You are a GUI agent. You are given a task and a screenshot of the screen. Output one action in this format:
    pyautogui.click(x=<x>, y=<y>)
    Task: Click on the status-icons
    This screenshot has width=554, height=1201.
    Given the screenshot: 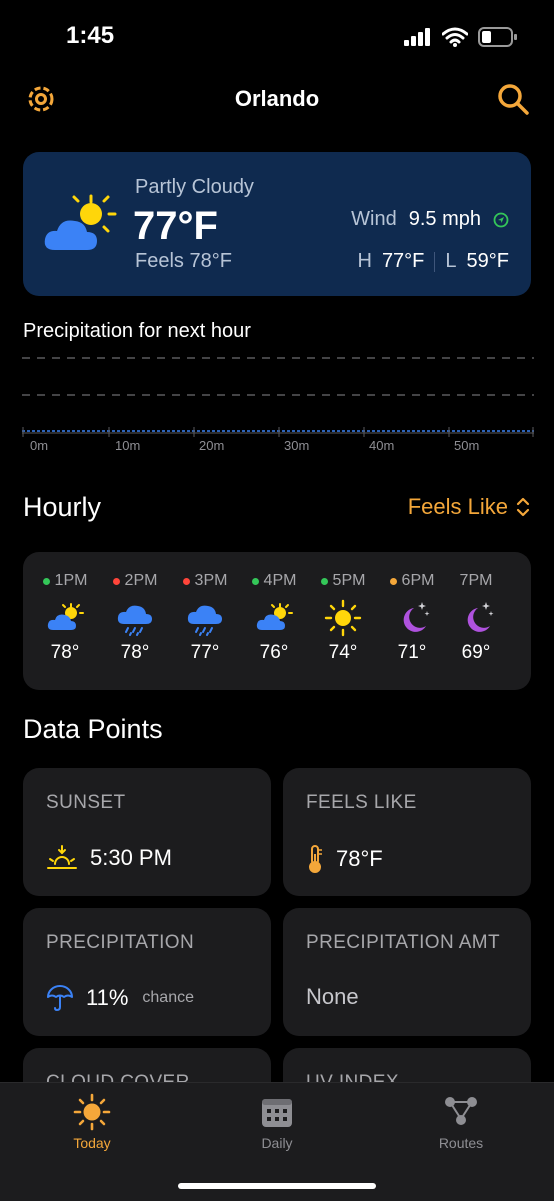 What is the action you would take?
    pyautogui.click(x=461, y=37)
    